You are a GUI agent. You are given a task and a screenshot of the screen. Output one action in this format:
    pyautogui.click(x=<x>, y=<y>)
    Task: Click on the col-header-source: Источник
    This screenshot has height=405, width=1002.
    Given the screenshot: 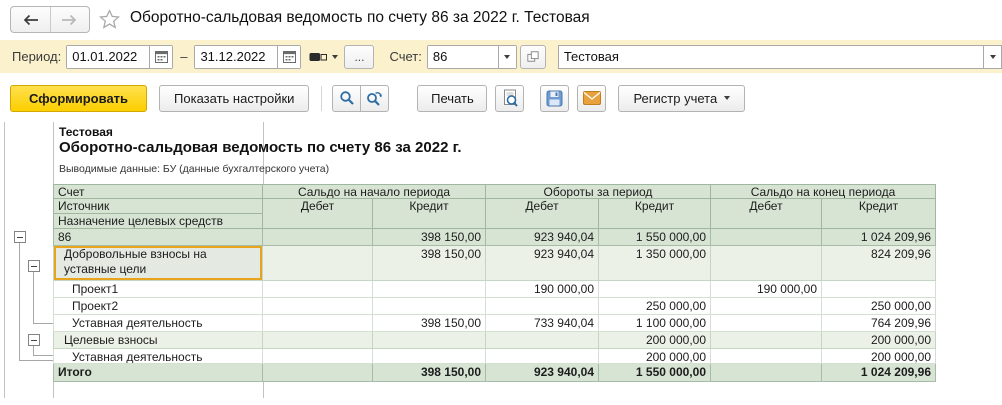 What is the action you would take?
    pyautogui.click(x=158, y=206)
    